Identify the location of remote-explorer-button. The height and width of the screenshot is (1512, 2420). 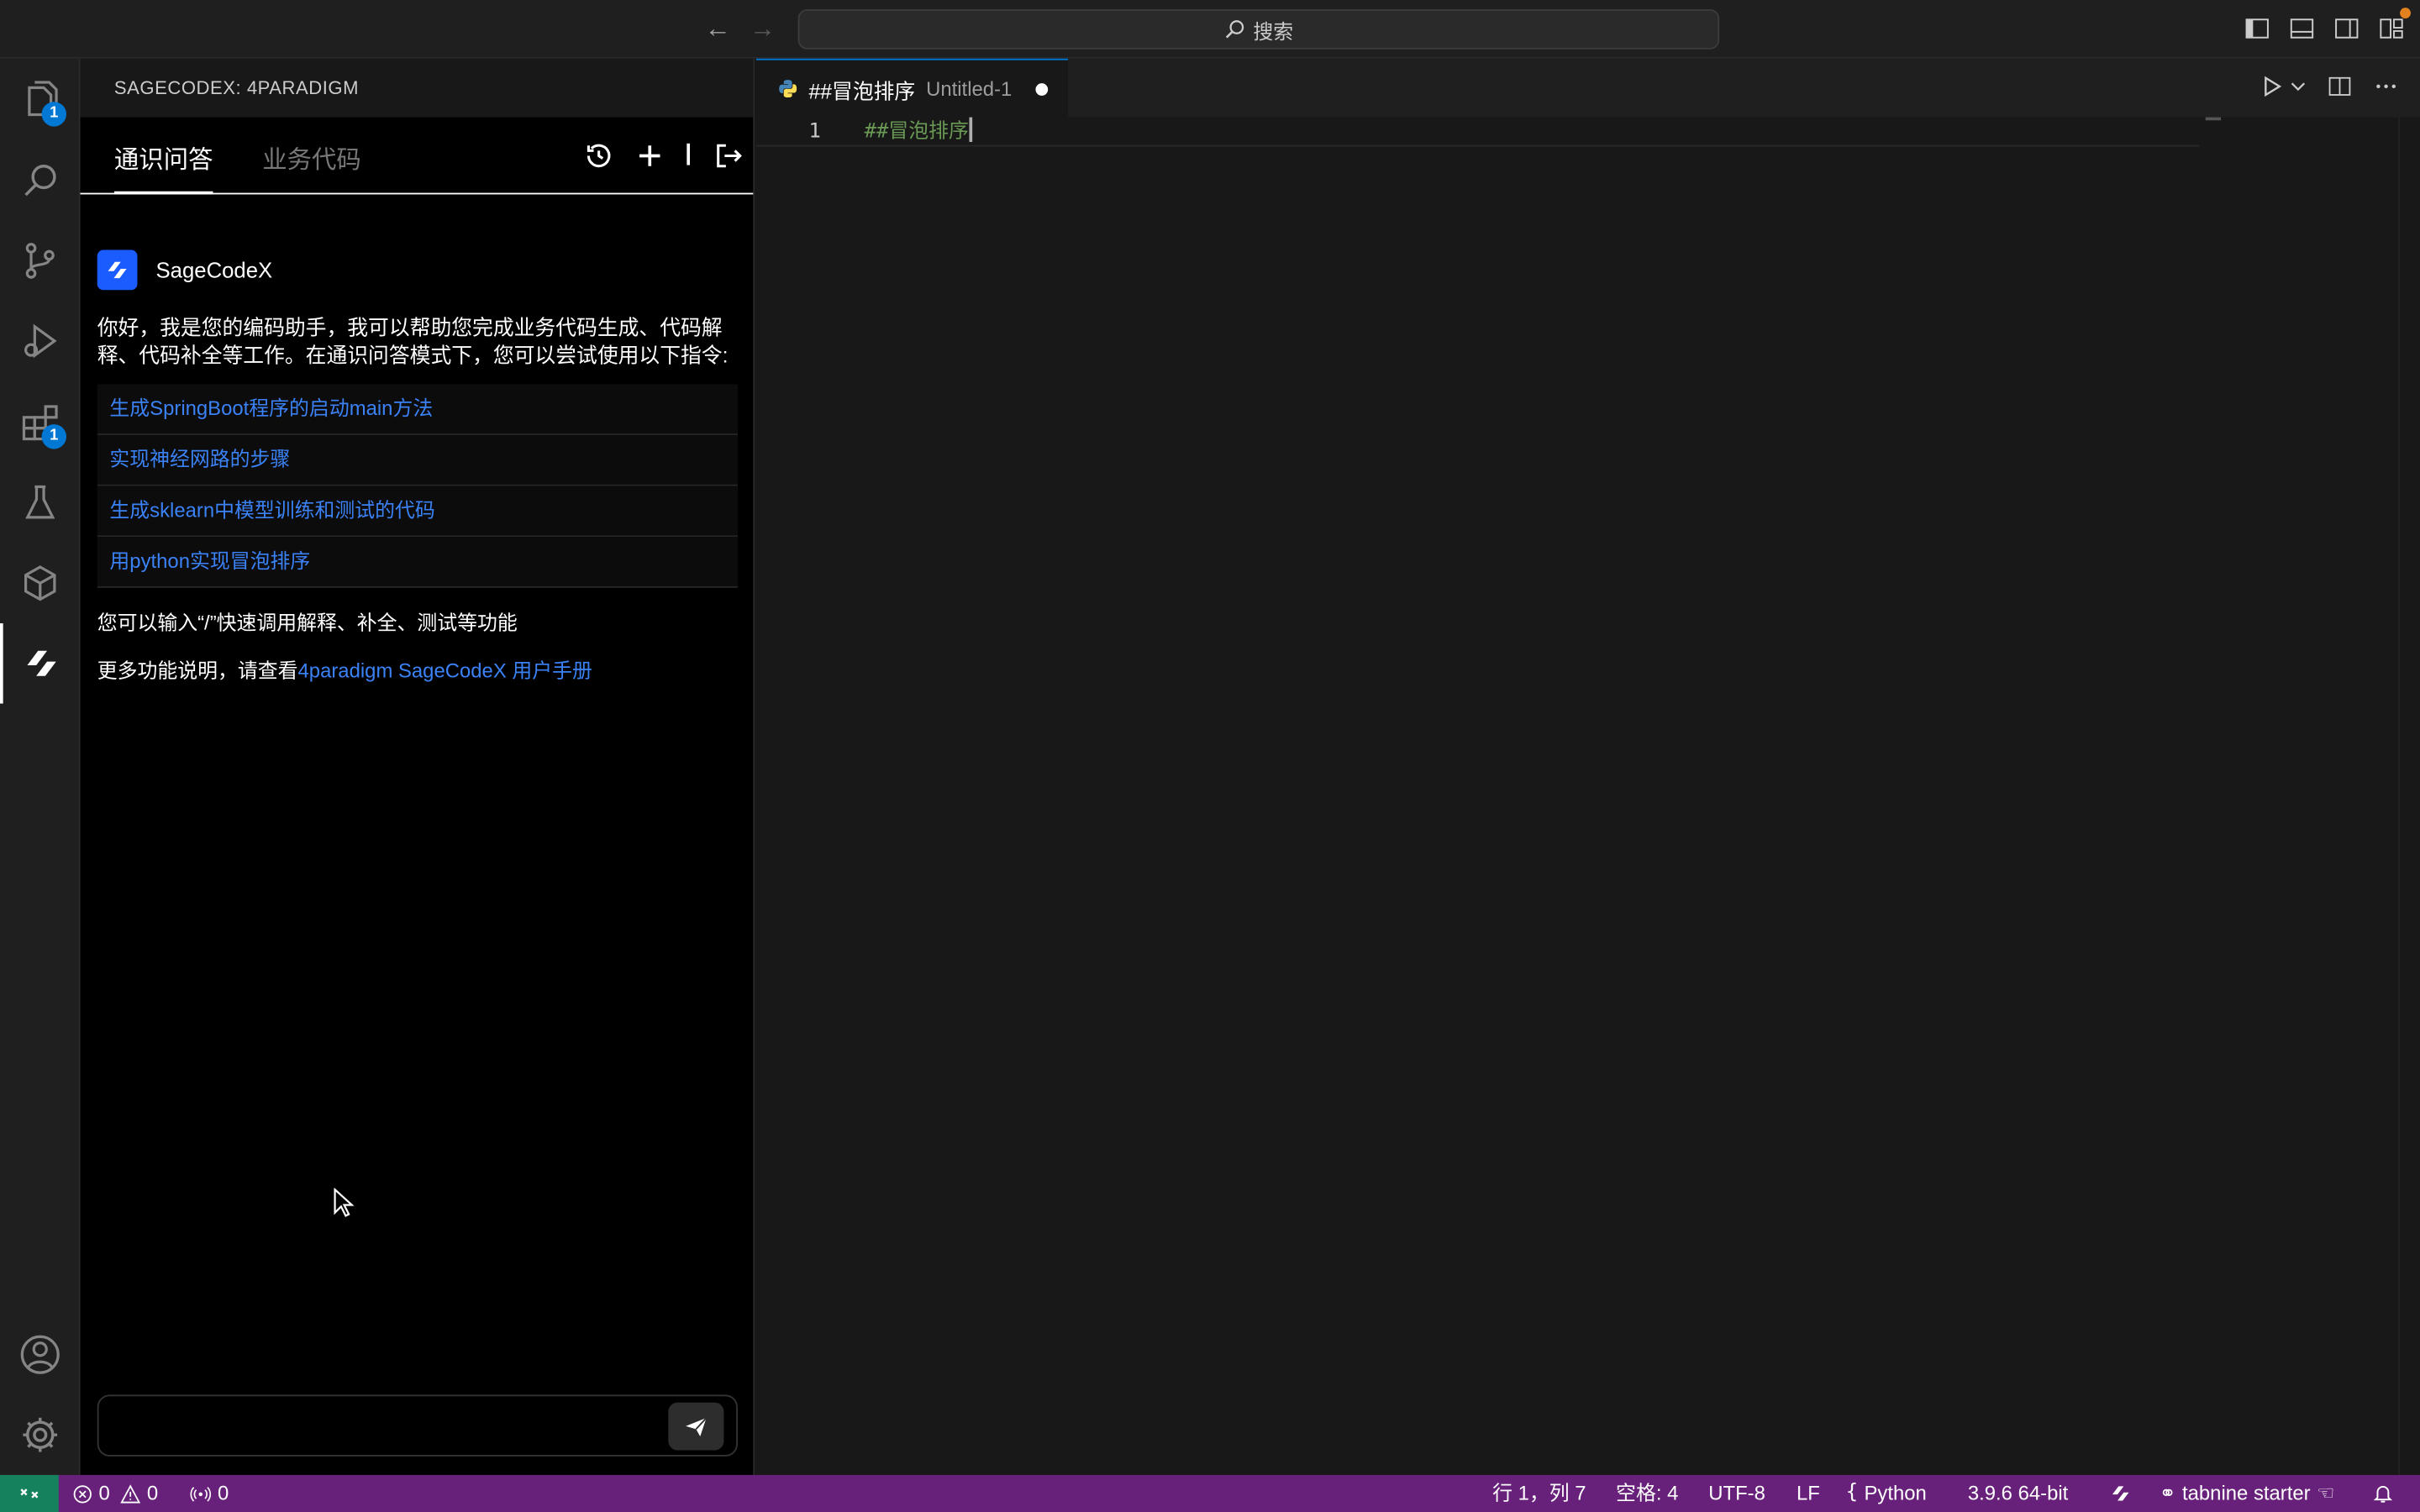
(40, 583).